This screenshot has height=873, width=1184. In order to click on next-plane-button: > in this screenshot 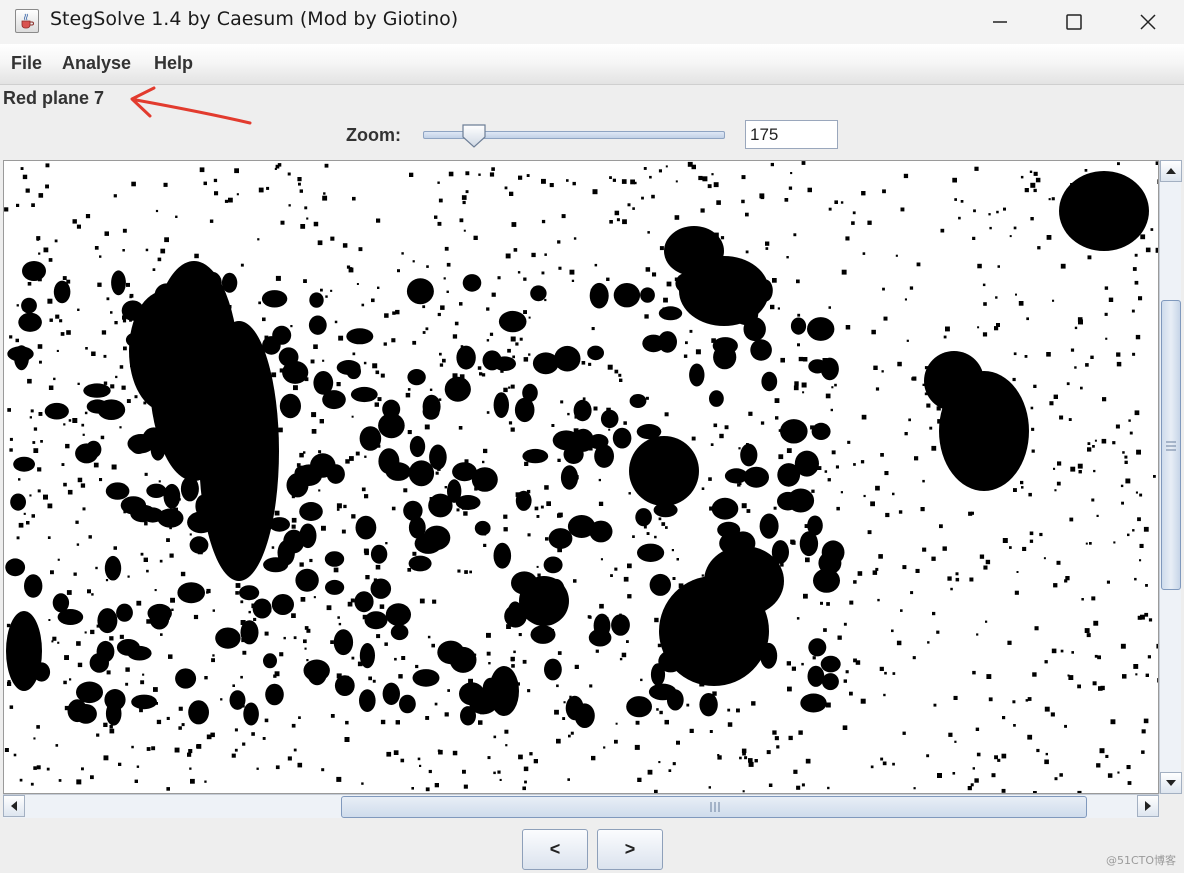, I will do `click(630, 849)`.